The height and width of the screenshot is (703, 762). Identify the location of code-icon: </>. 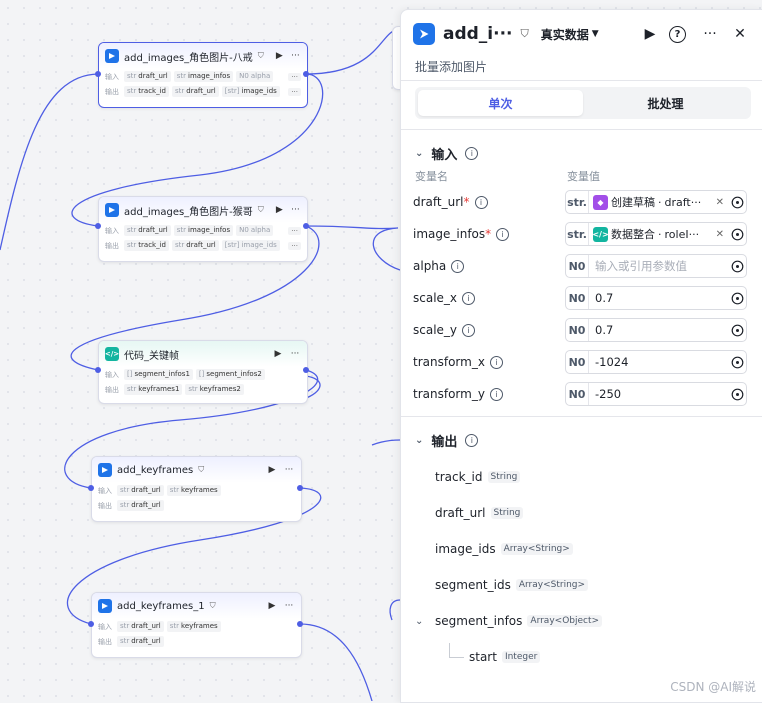
(112, 354).